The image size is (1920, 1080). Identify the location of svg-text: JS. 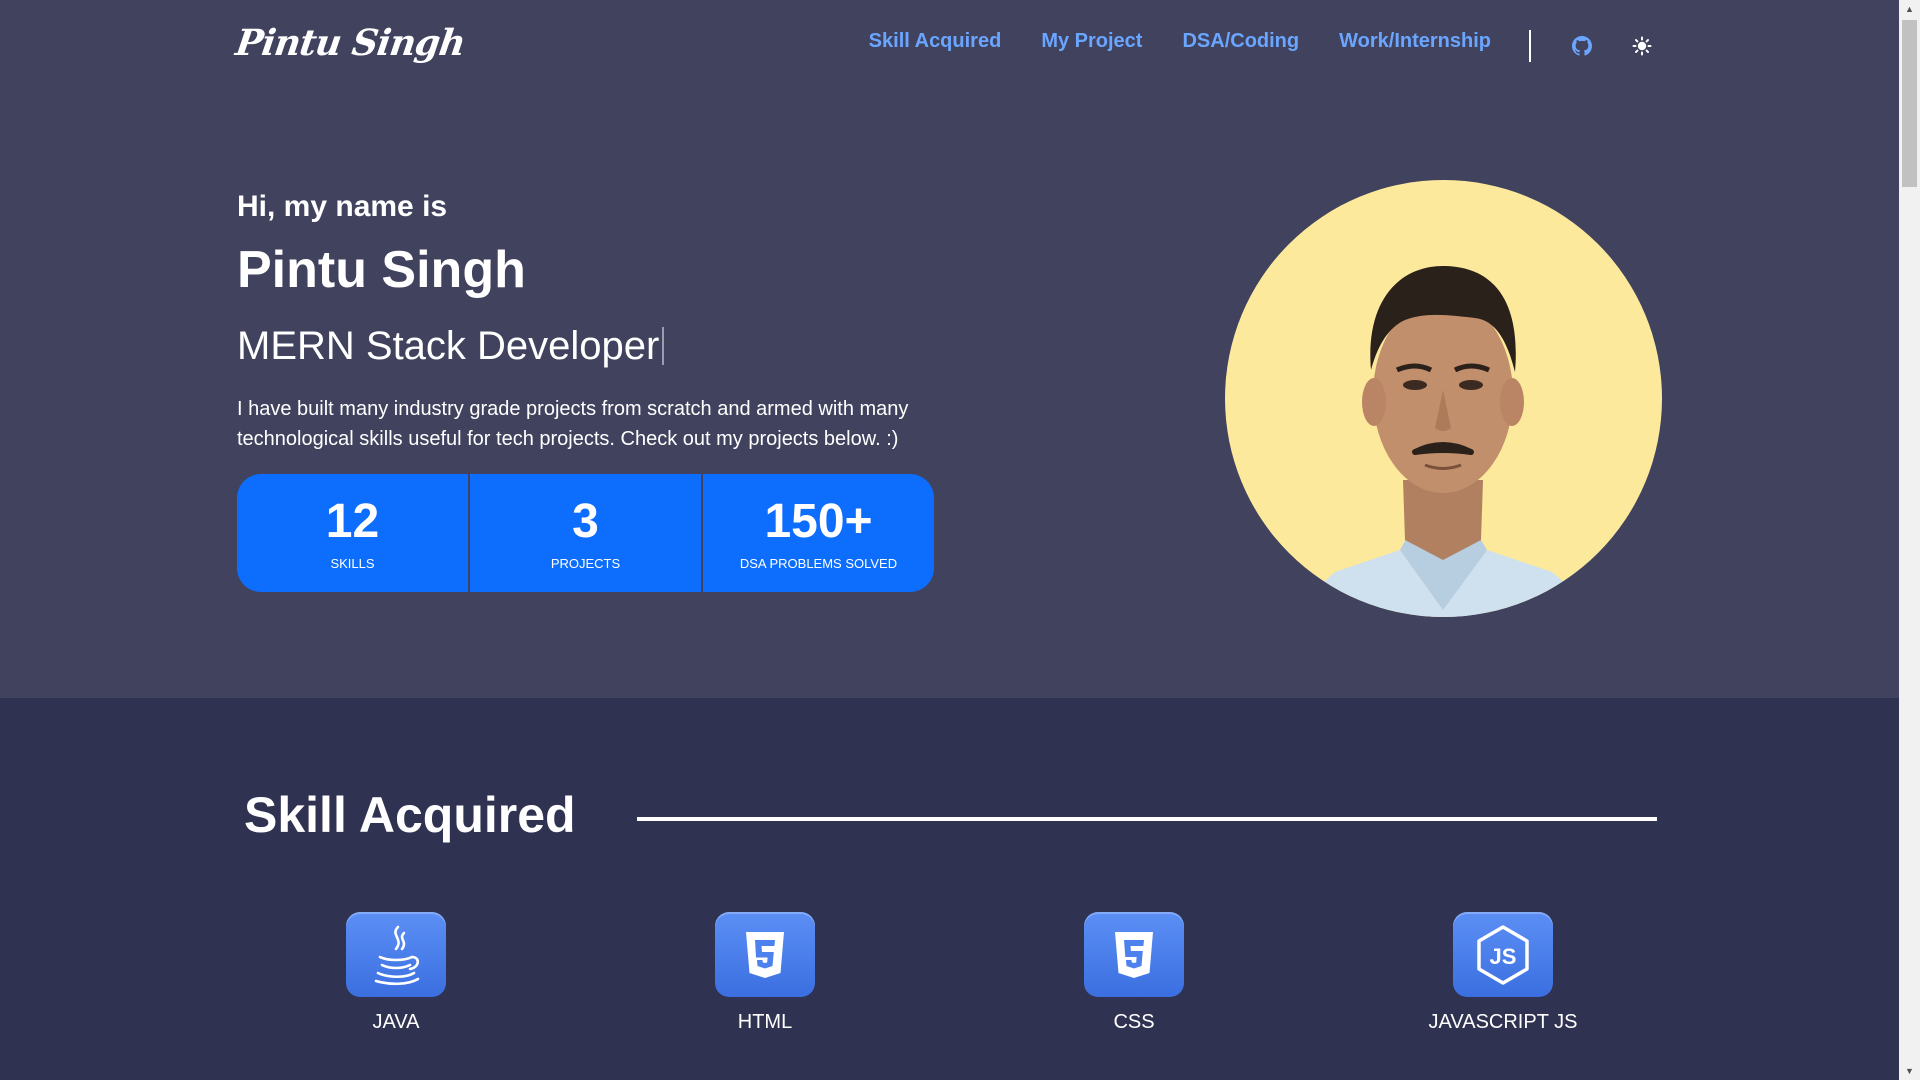
(1503, 956).